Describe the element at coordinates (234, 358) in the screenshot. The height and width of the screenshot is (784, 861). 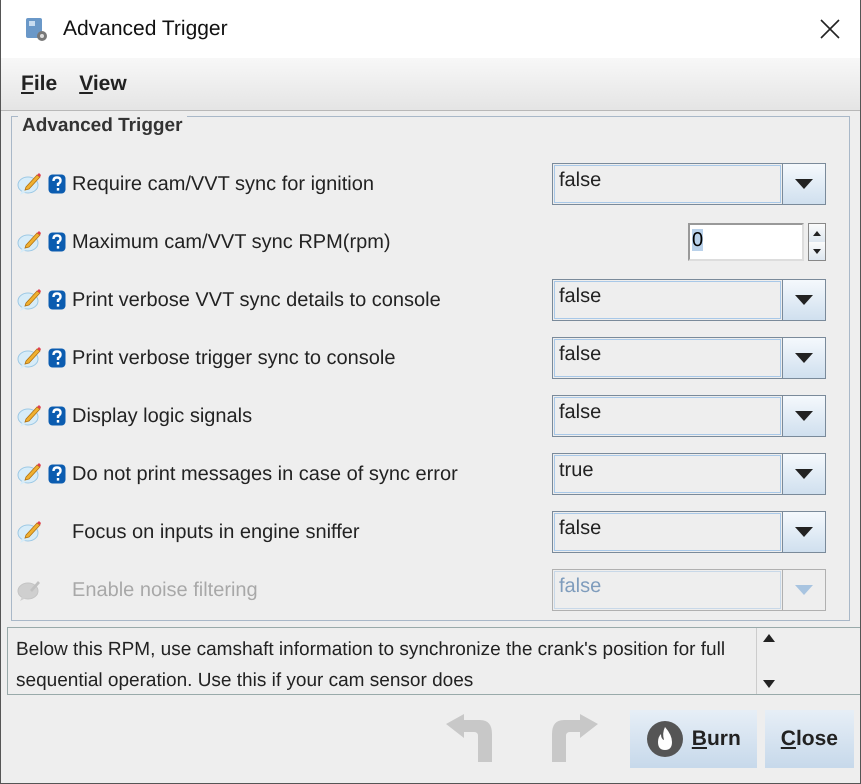
I see `setting-label: Print verbose trigger sync to console` at that location.